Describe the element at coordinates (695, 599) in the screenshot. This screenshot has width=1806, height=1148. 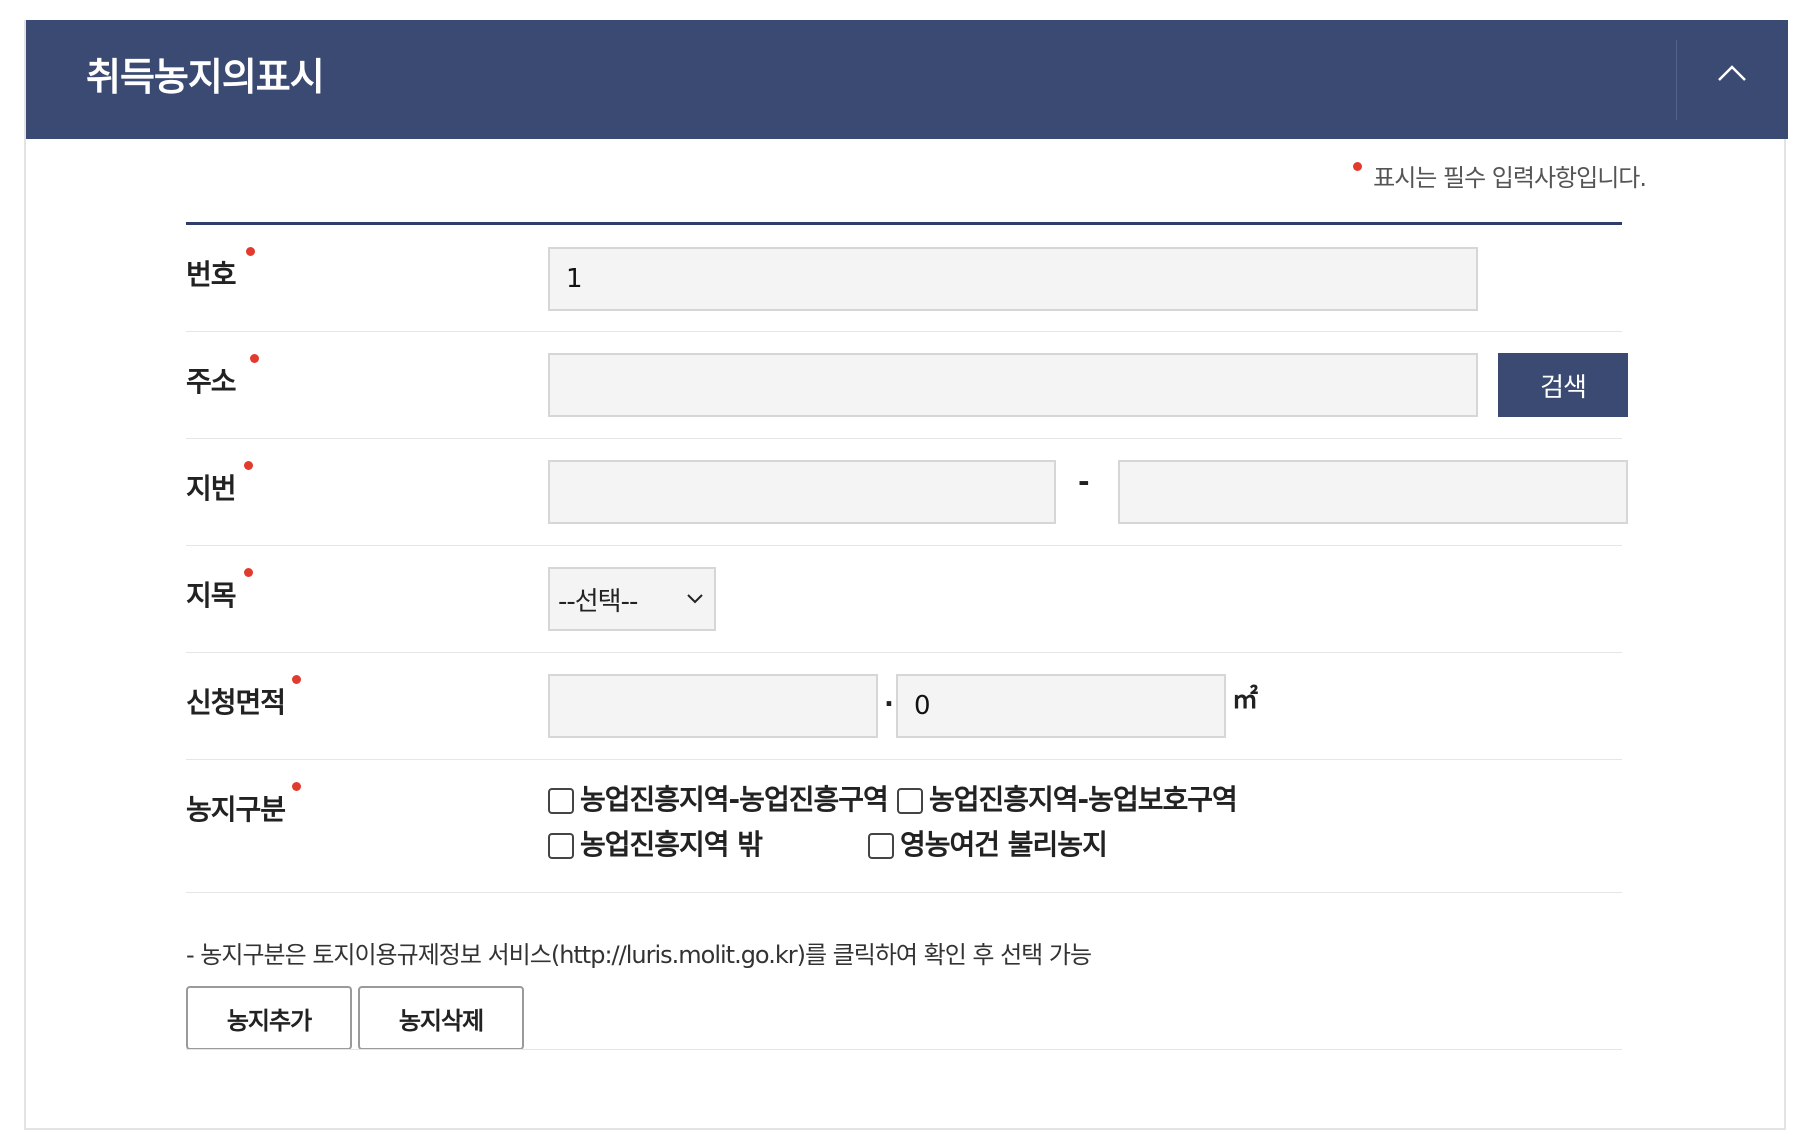
I see `chevron-down-icon` at that location.